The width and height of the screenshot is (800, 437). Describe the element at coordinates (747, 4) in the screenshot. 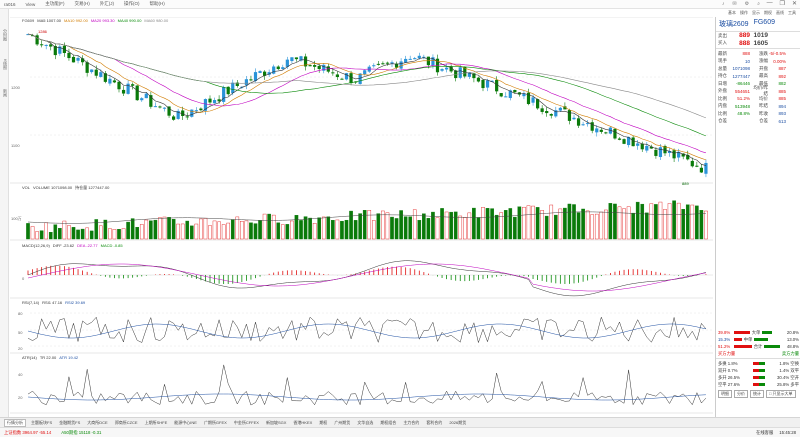

I see `settings-icon: ⚙` at that location.